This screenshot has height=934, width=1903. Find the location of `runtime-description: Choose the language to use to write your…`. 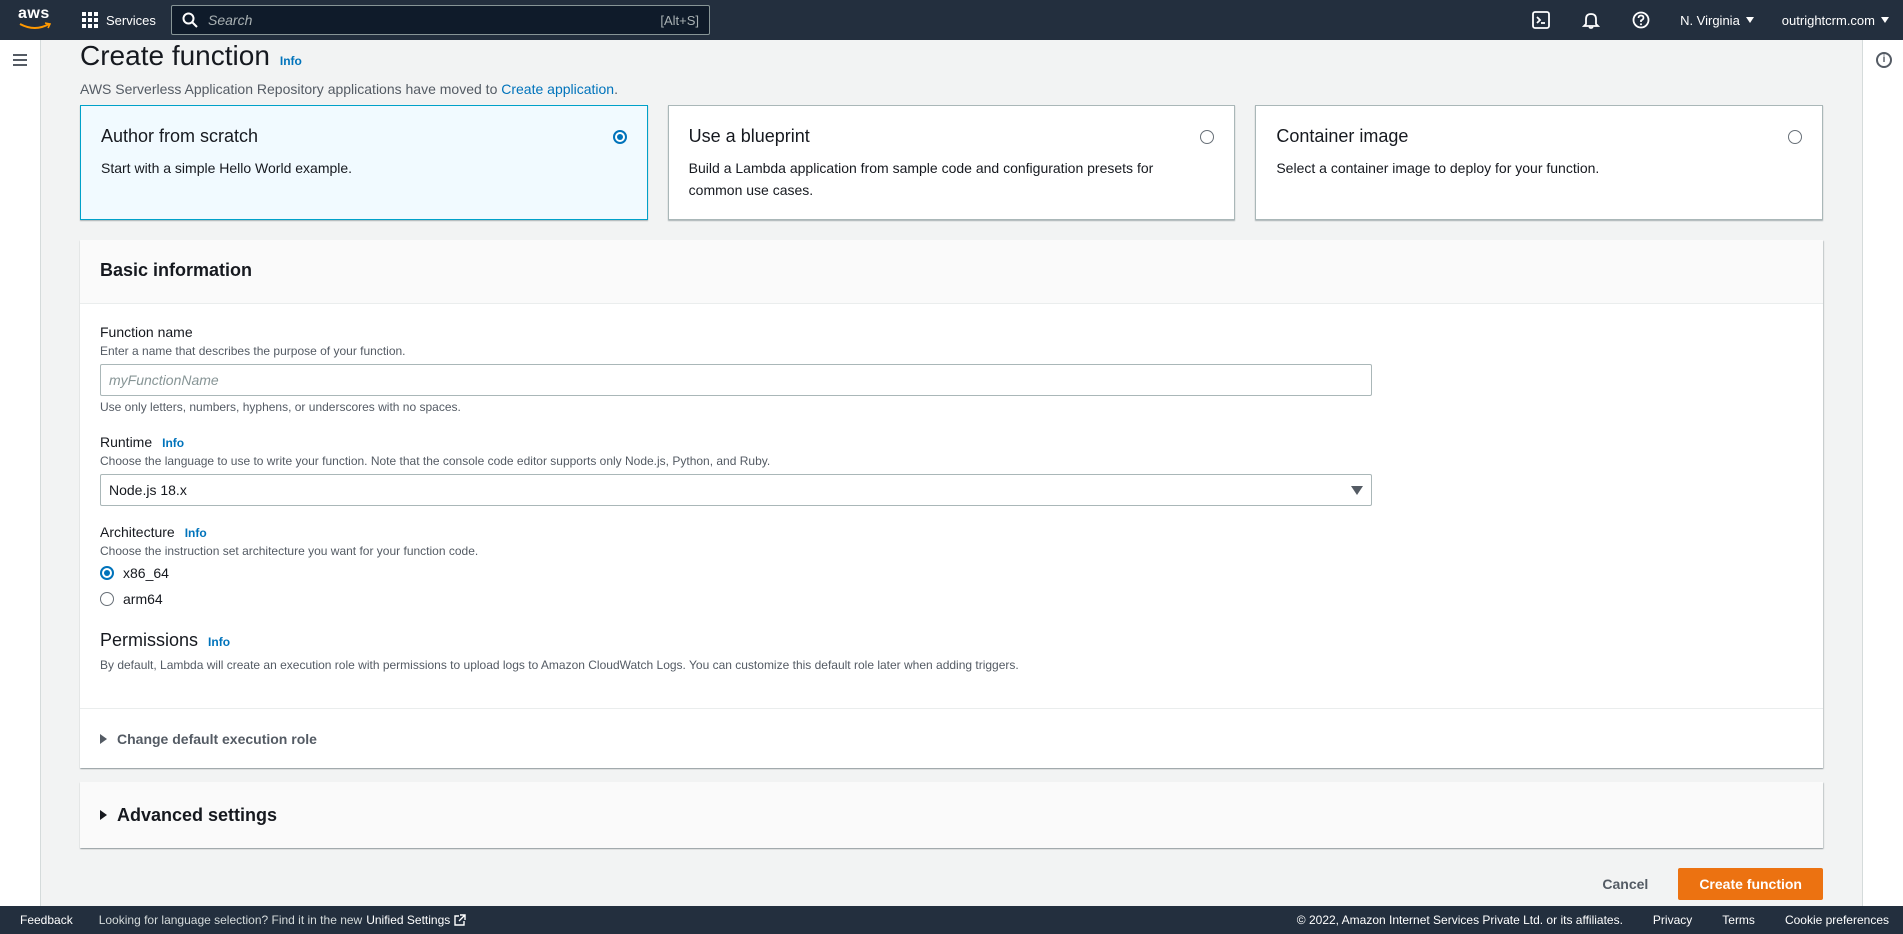

runtime-description: Choose the language to use to write your… is located at coordinates (435, 461).